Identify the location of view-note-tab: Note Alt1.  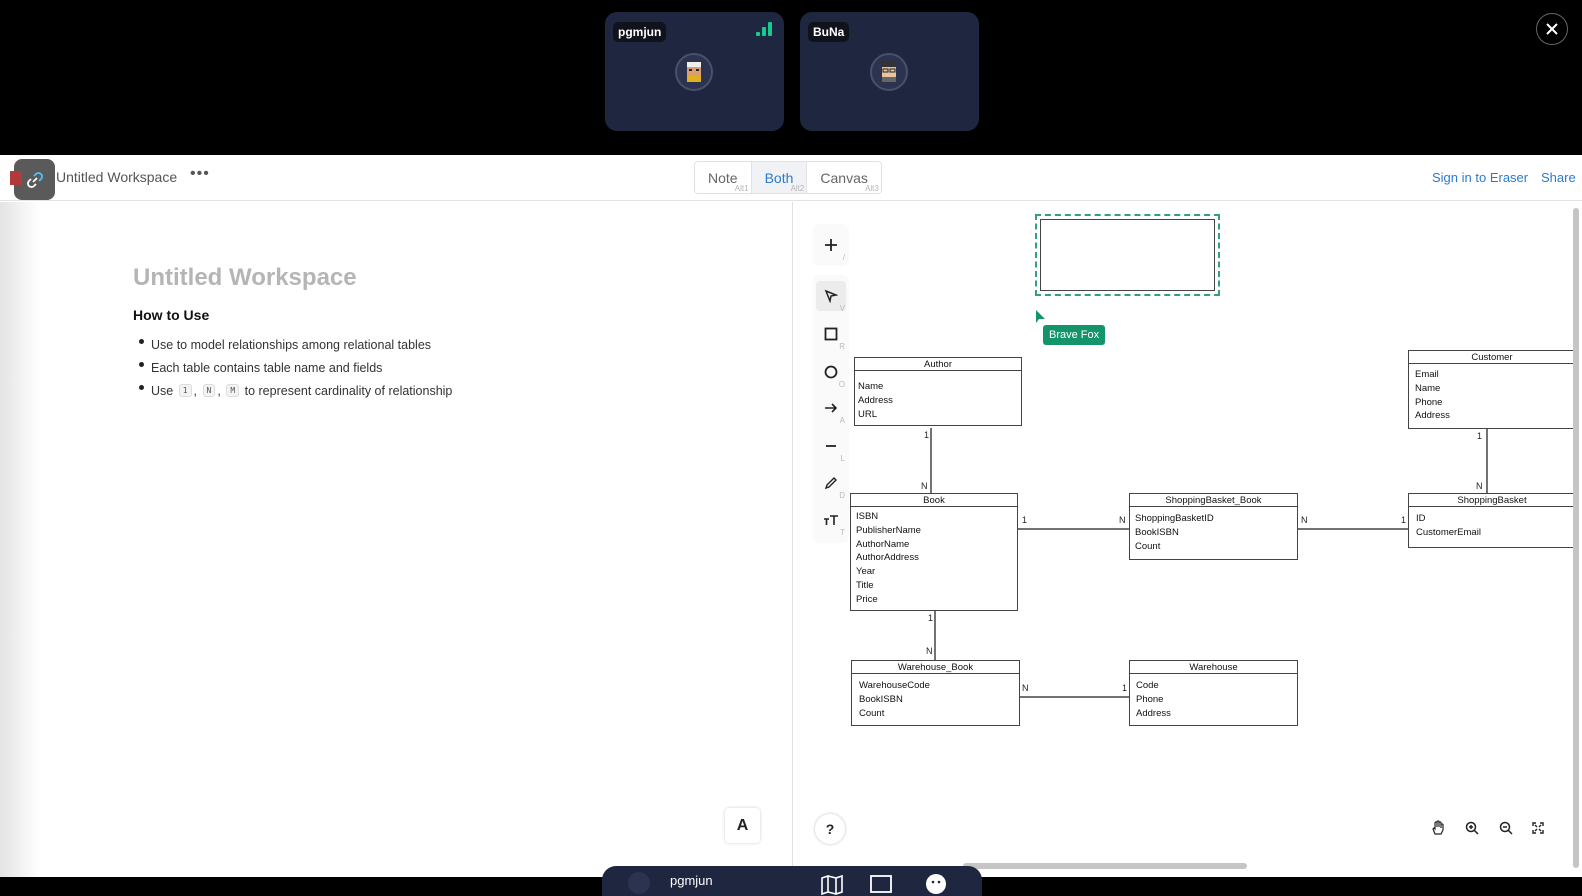
(723, 177).